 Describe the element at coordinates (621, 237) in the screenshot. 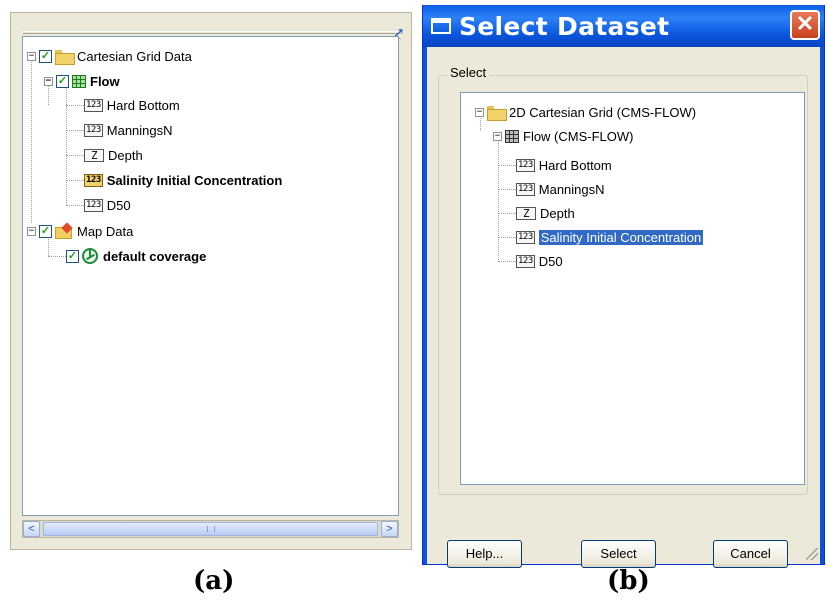

I see `tree-node-label-selected: Salinity Initial Concentration` at that location.